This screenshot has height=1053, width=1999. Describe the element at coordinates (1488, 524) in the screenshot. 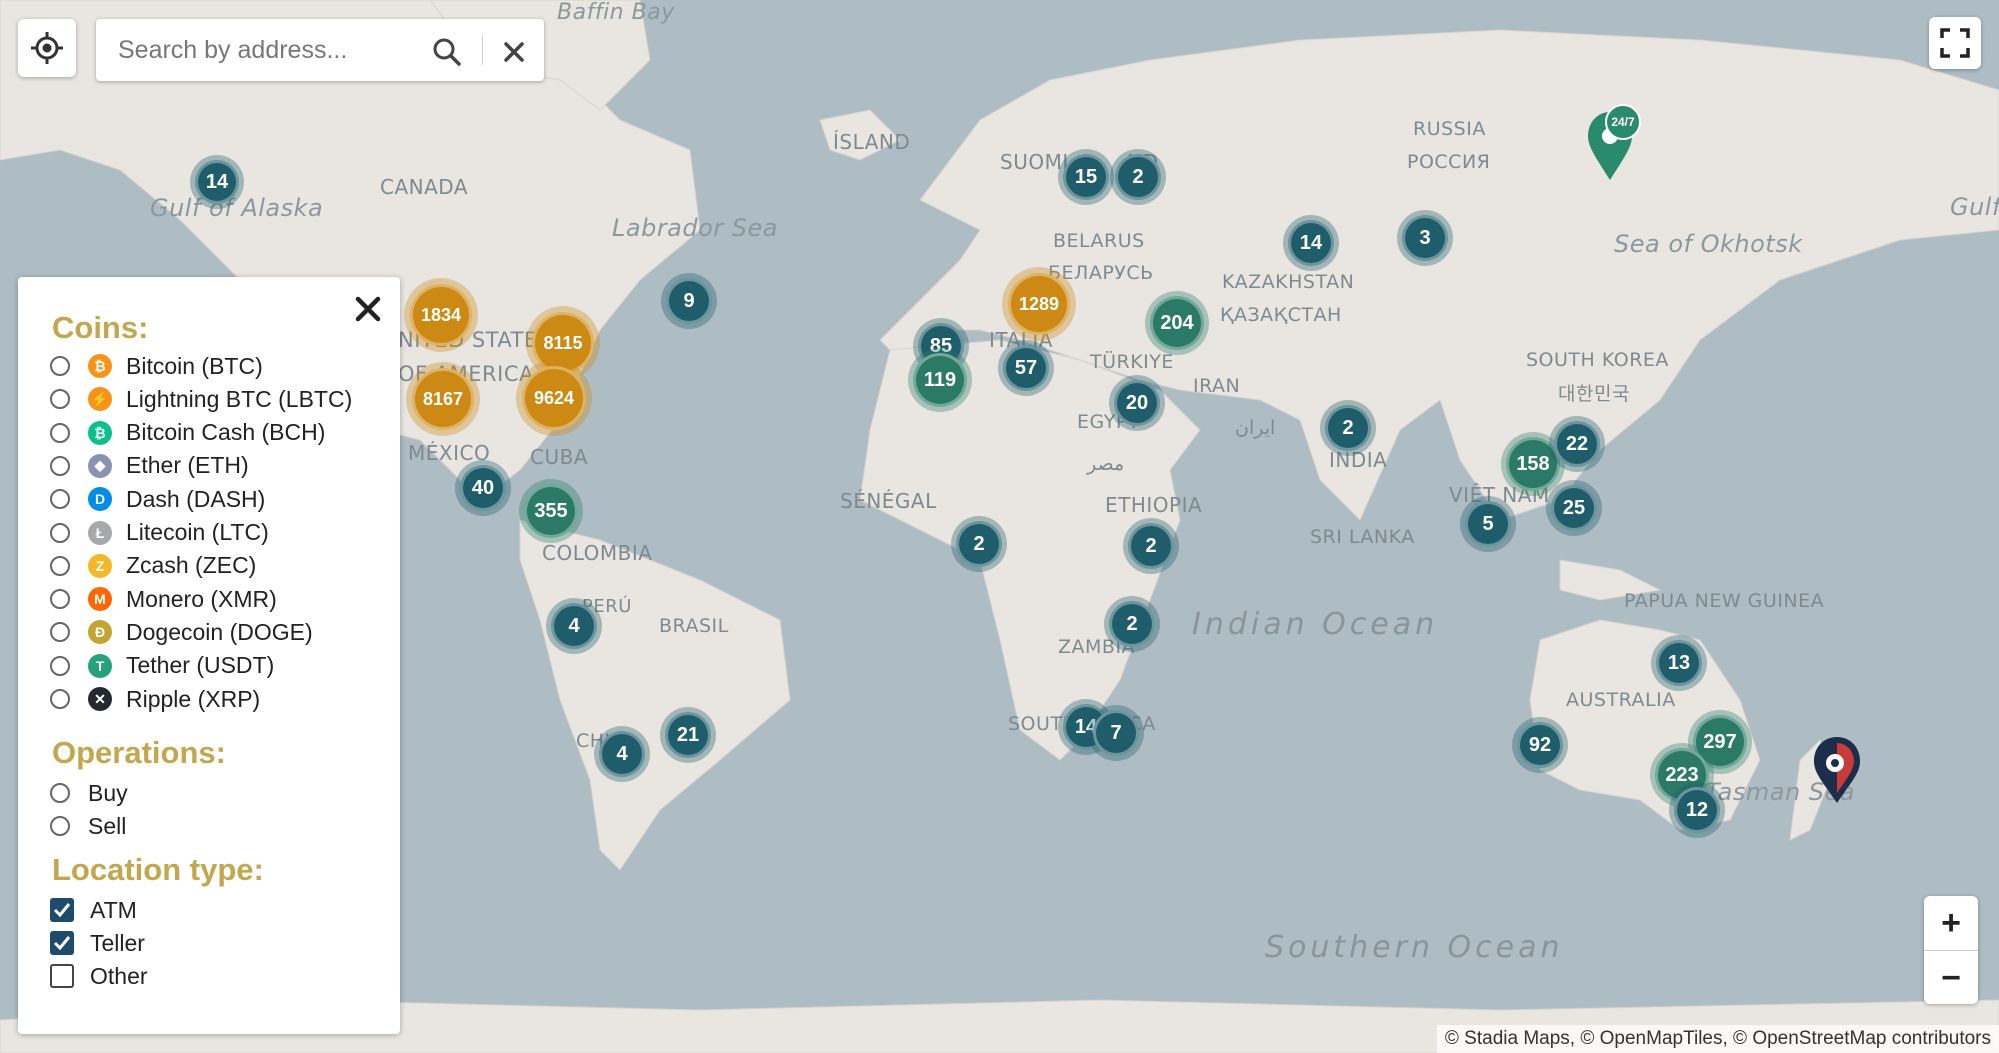

I see `location-cluster: 5` at that location.